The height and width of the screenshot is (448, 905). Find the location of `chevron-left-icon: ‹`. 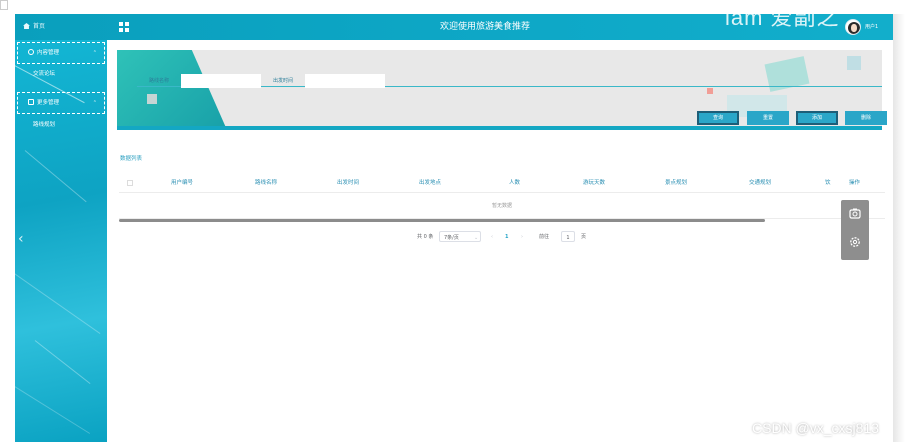

chevron-left-icon: ‹ is located at coordinates (21, 239).